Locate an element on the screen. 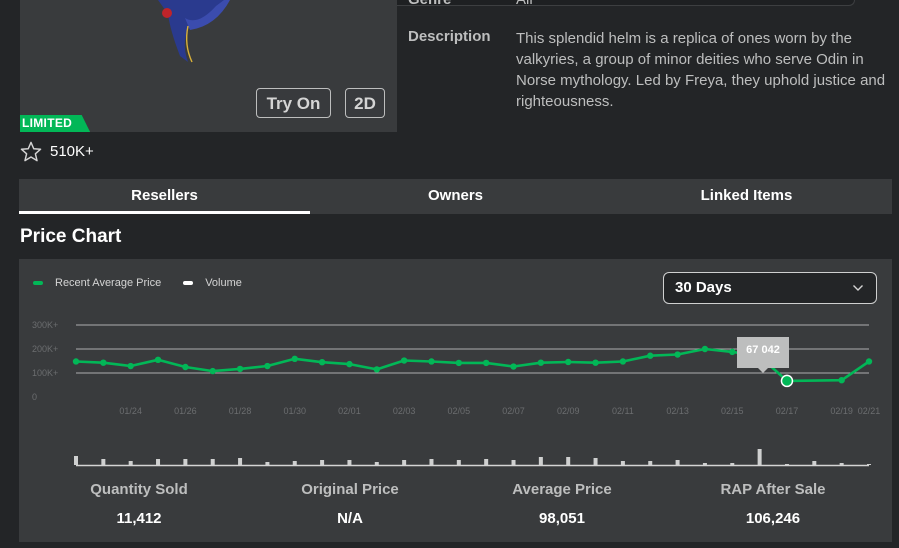 The height and width of the screenshot is (548, 899). 2d-view-button: 2D is located at coordinates (365, 103).